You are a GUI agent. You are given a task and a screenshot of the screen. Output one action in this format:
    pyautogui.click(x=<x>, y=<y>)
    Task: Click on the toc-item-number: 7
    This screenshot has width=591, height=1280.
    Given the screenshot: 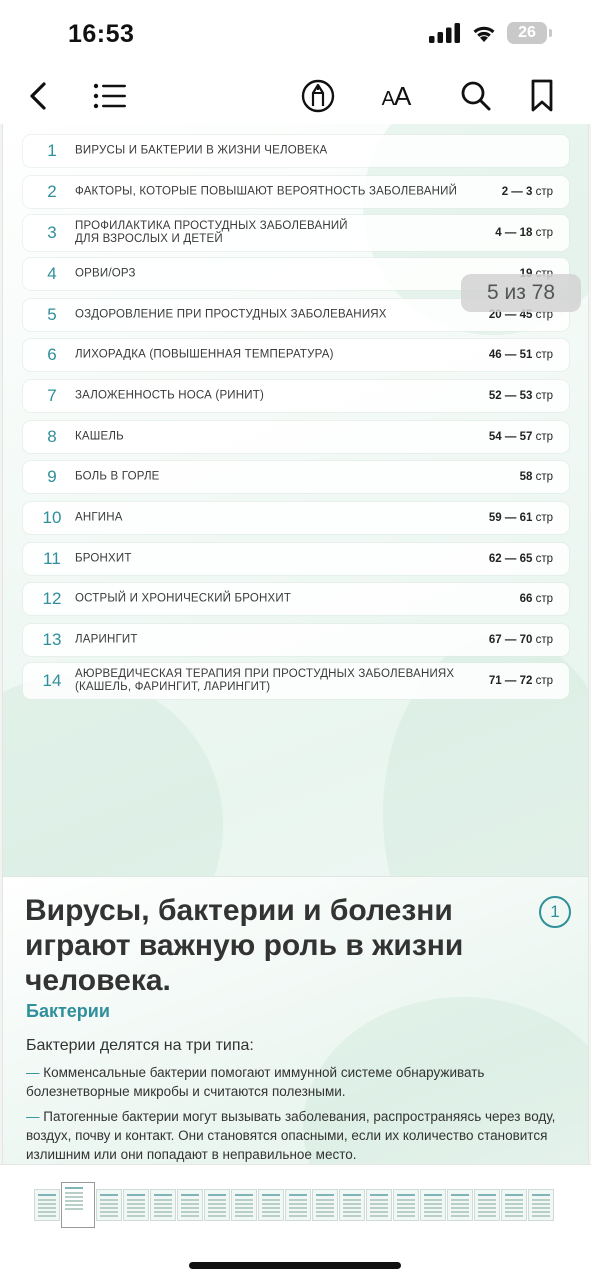 What is the action you would take?
    pyautogui.click(x=52, y=395)
    